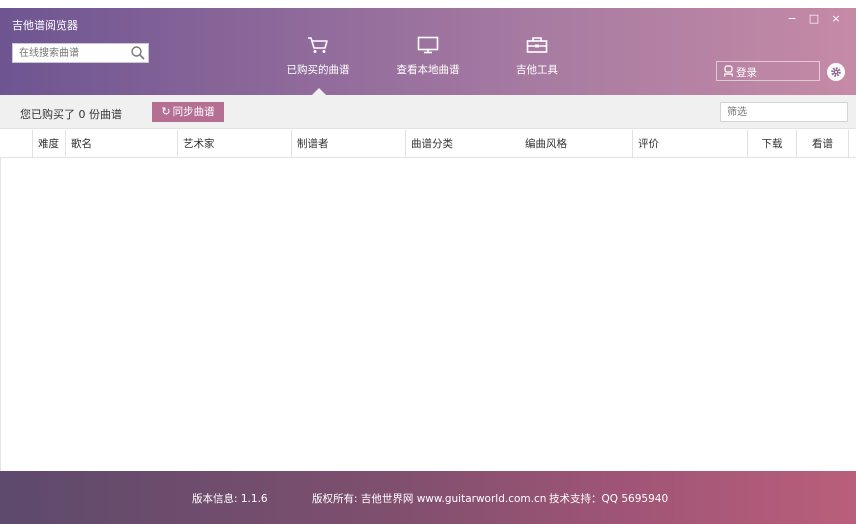 The width and height of the screenshot is (856, 524). I want to click on settings-button, so click(836, 72).